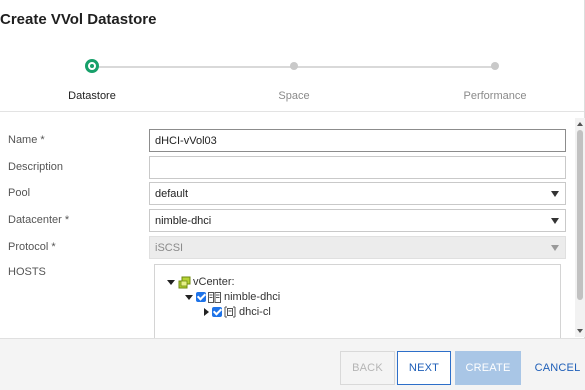 This screenshot has width=585, height=390. Describe the element at coordinates (27, 272) in the screenshot. I see `hosts-label: HOSTS` at that location.